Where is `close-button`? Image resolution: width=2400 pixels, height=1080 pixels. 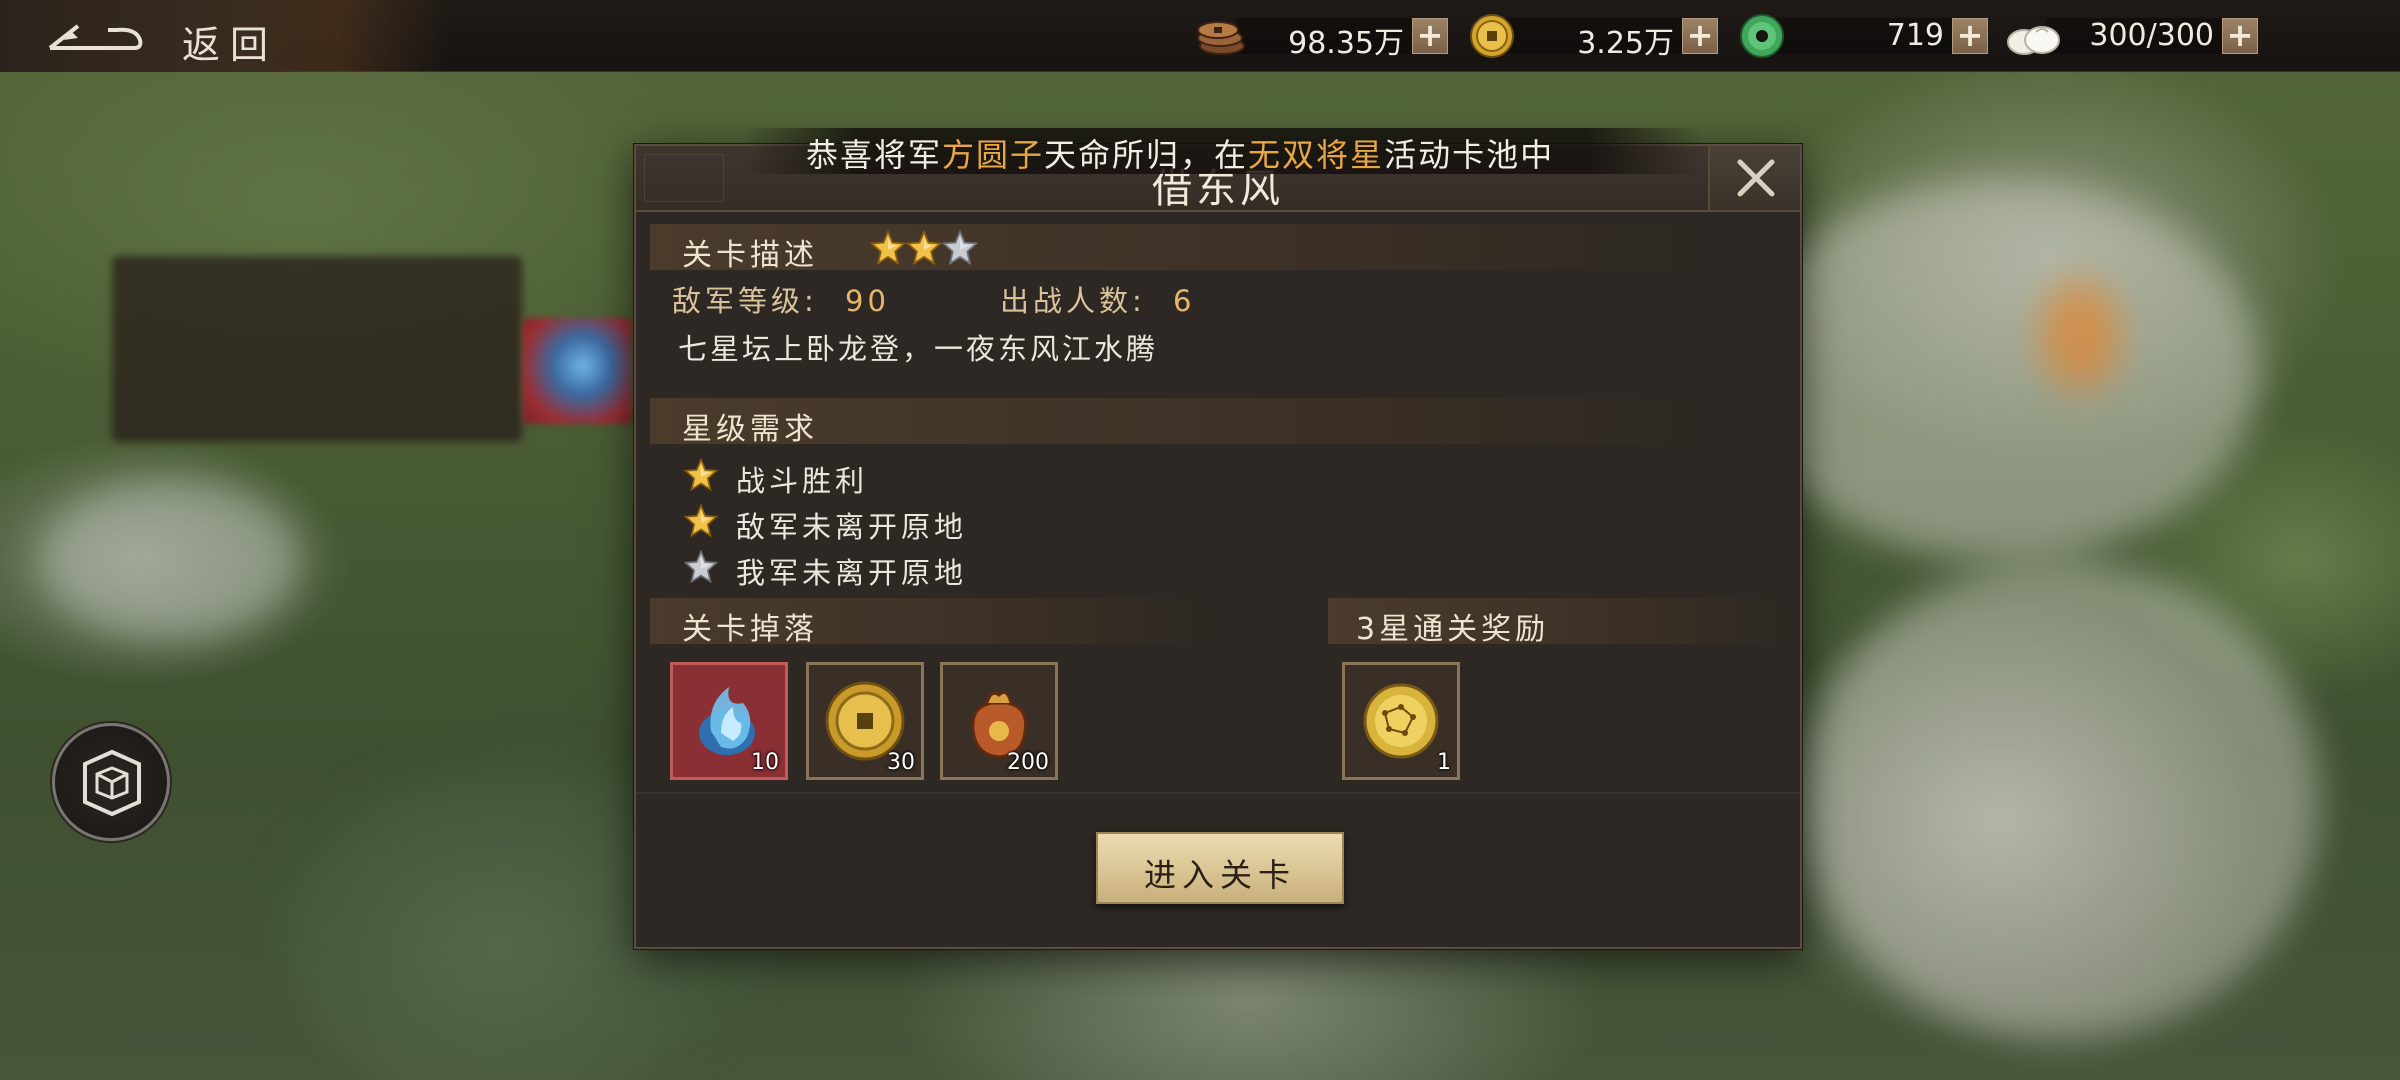 close-button is located at coordinates (1754, 178).